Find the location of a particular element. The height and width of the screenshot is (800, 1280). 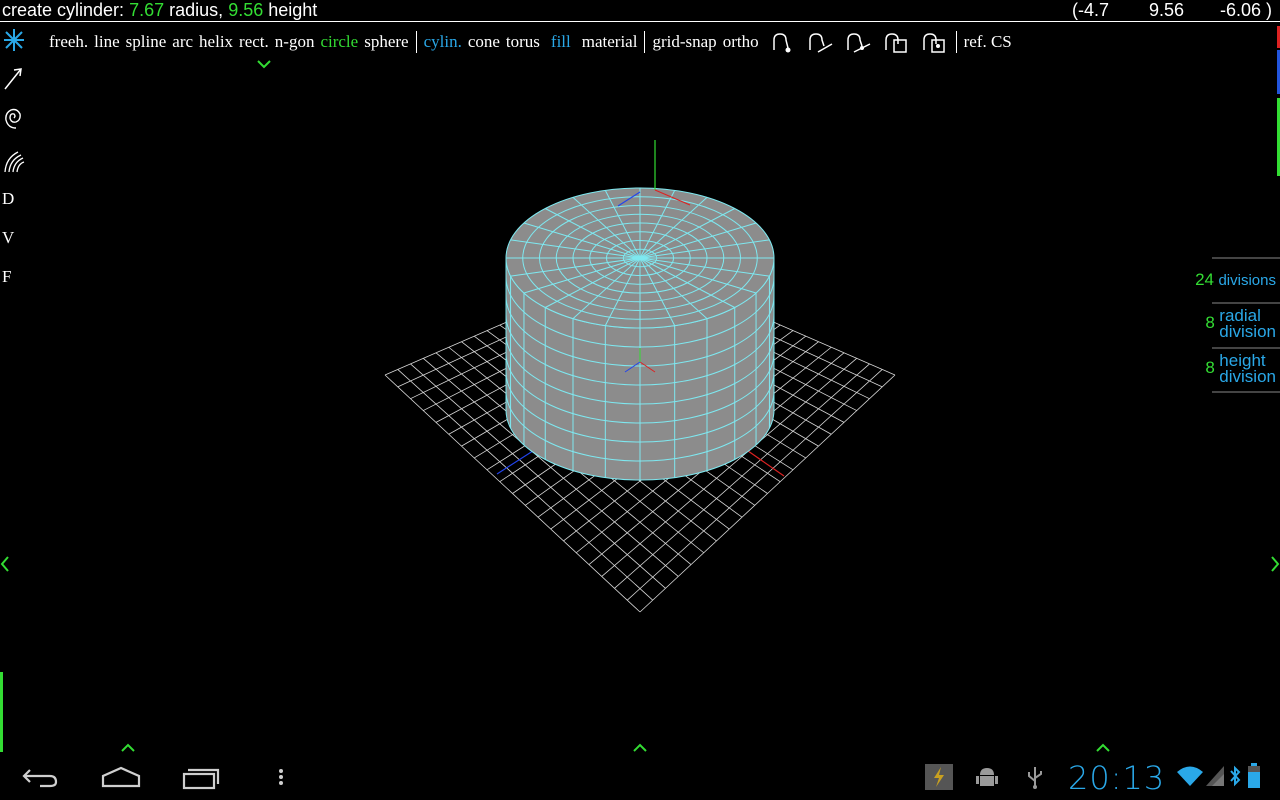

back-icon is located at coordinates (40, 777).